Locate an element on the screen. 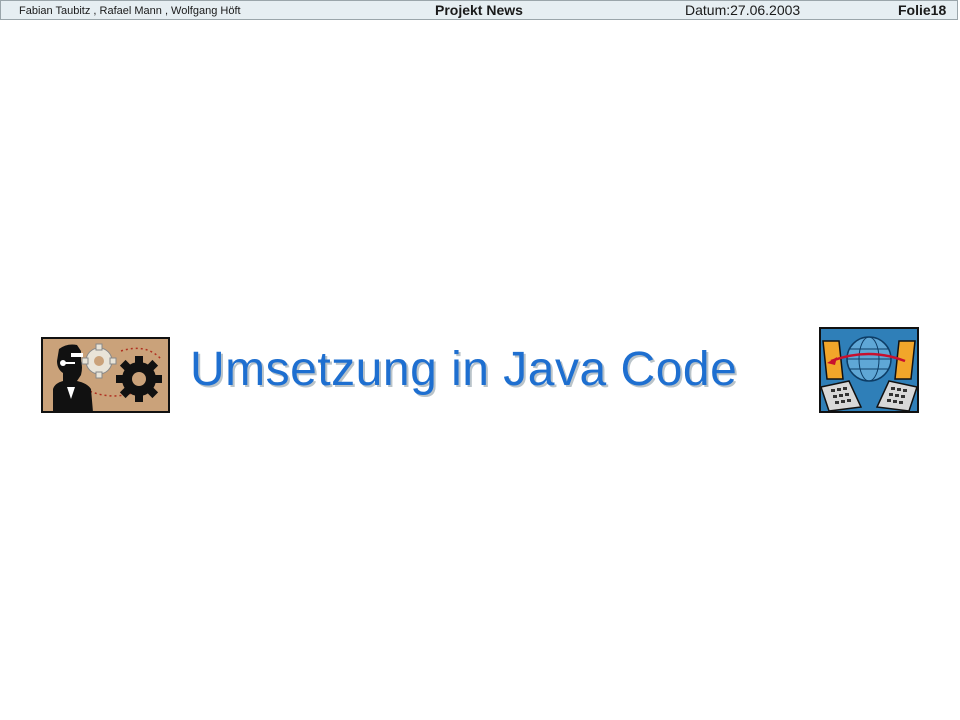 This screenshot has height=720, width=960. header-project-title: Projekt News is located at coordinates (479, 10).